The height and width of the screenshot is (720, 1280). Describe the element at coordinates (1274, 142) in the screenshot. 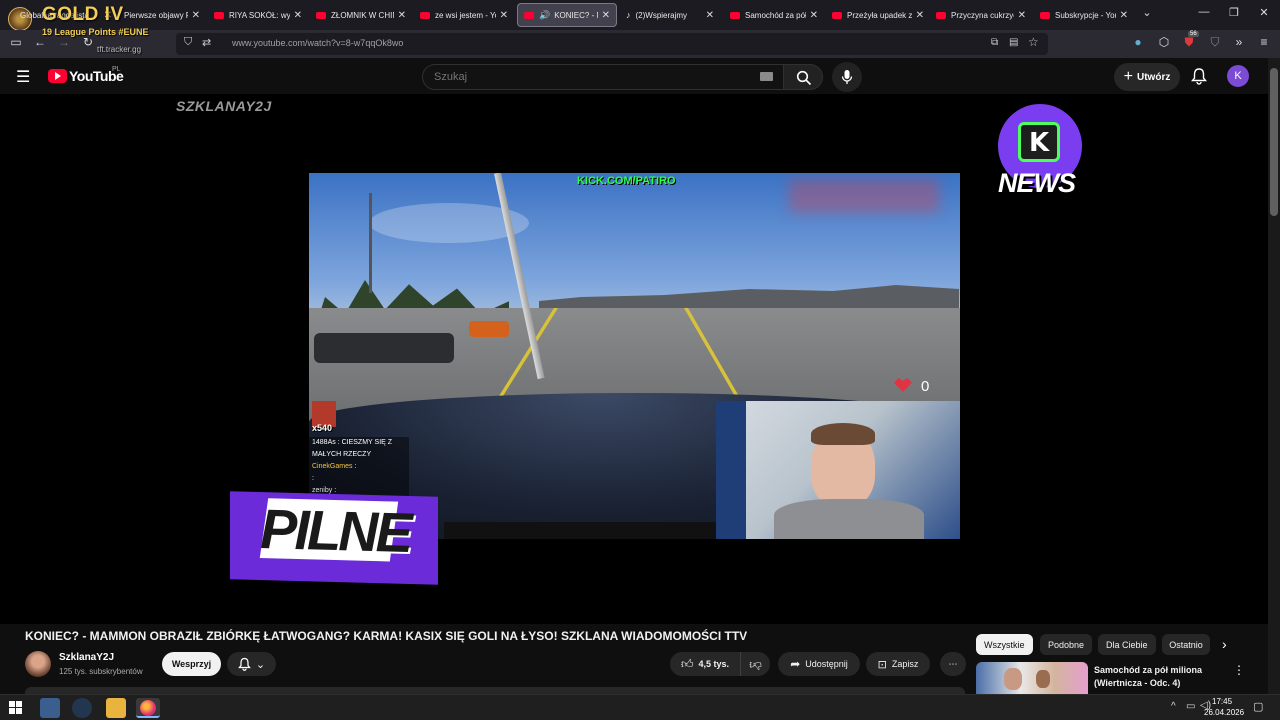

I see `scrollbar-thumb` at that location.